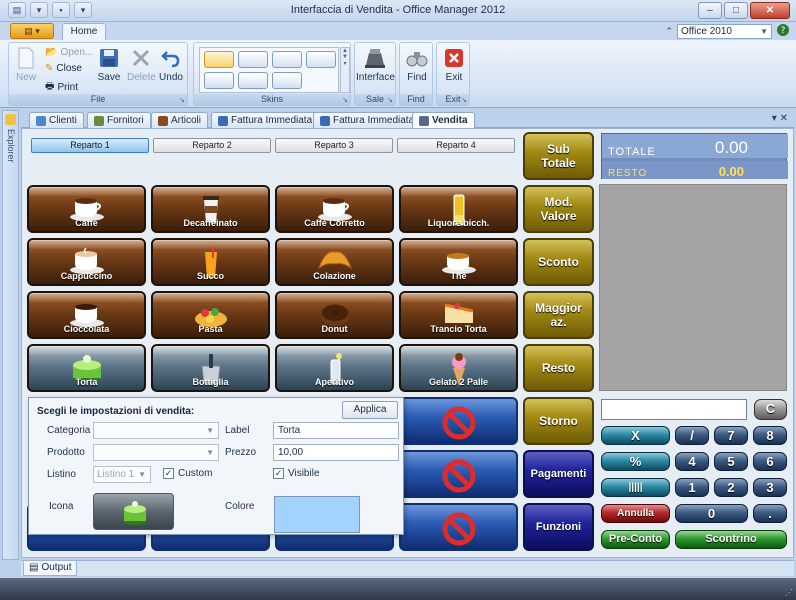 The width and height of the screenshot is (796, 600). I want to click on product-button: Cappuccino, so click(86, 262).